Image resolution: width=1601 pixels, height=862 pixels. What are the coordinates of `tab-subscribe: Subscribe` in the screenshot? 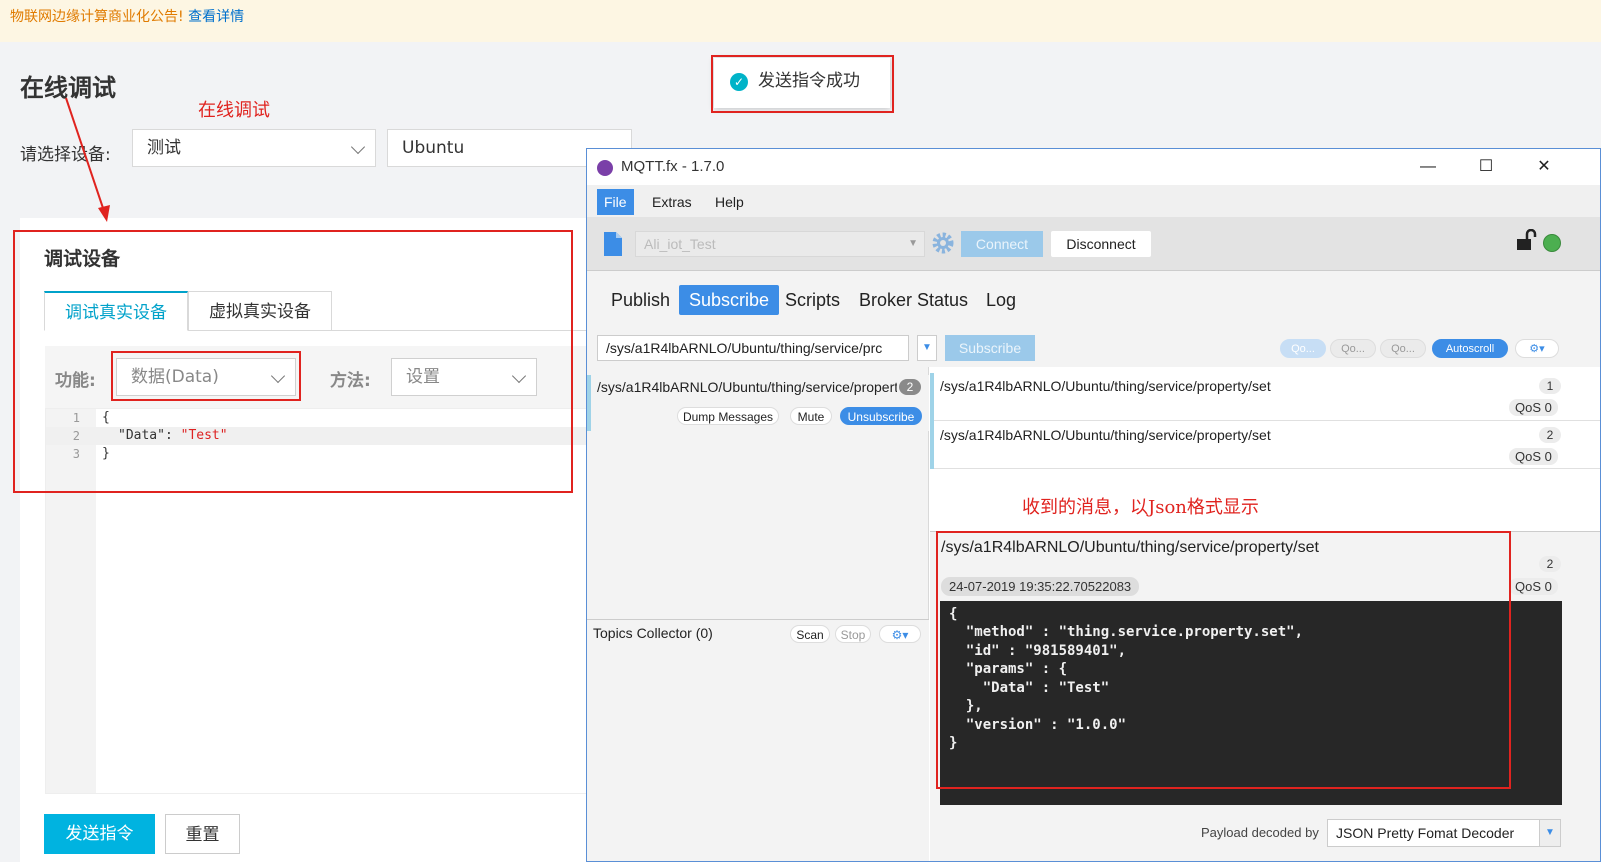 It's located at (729, 300).